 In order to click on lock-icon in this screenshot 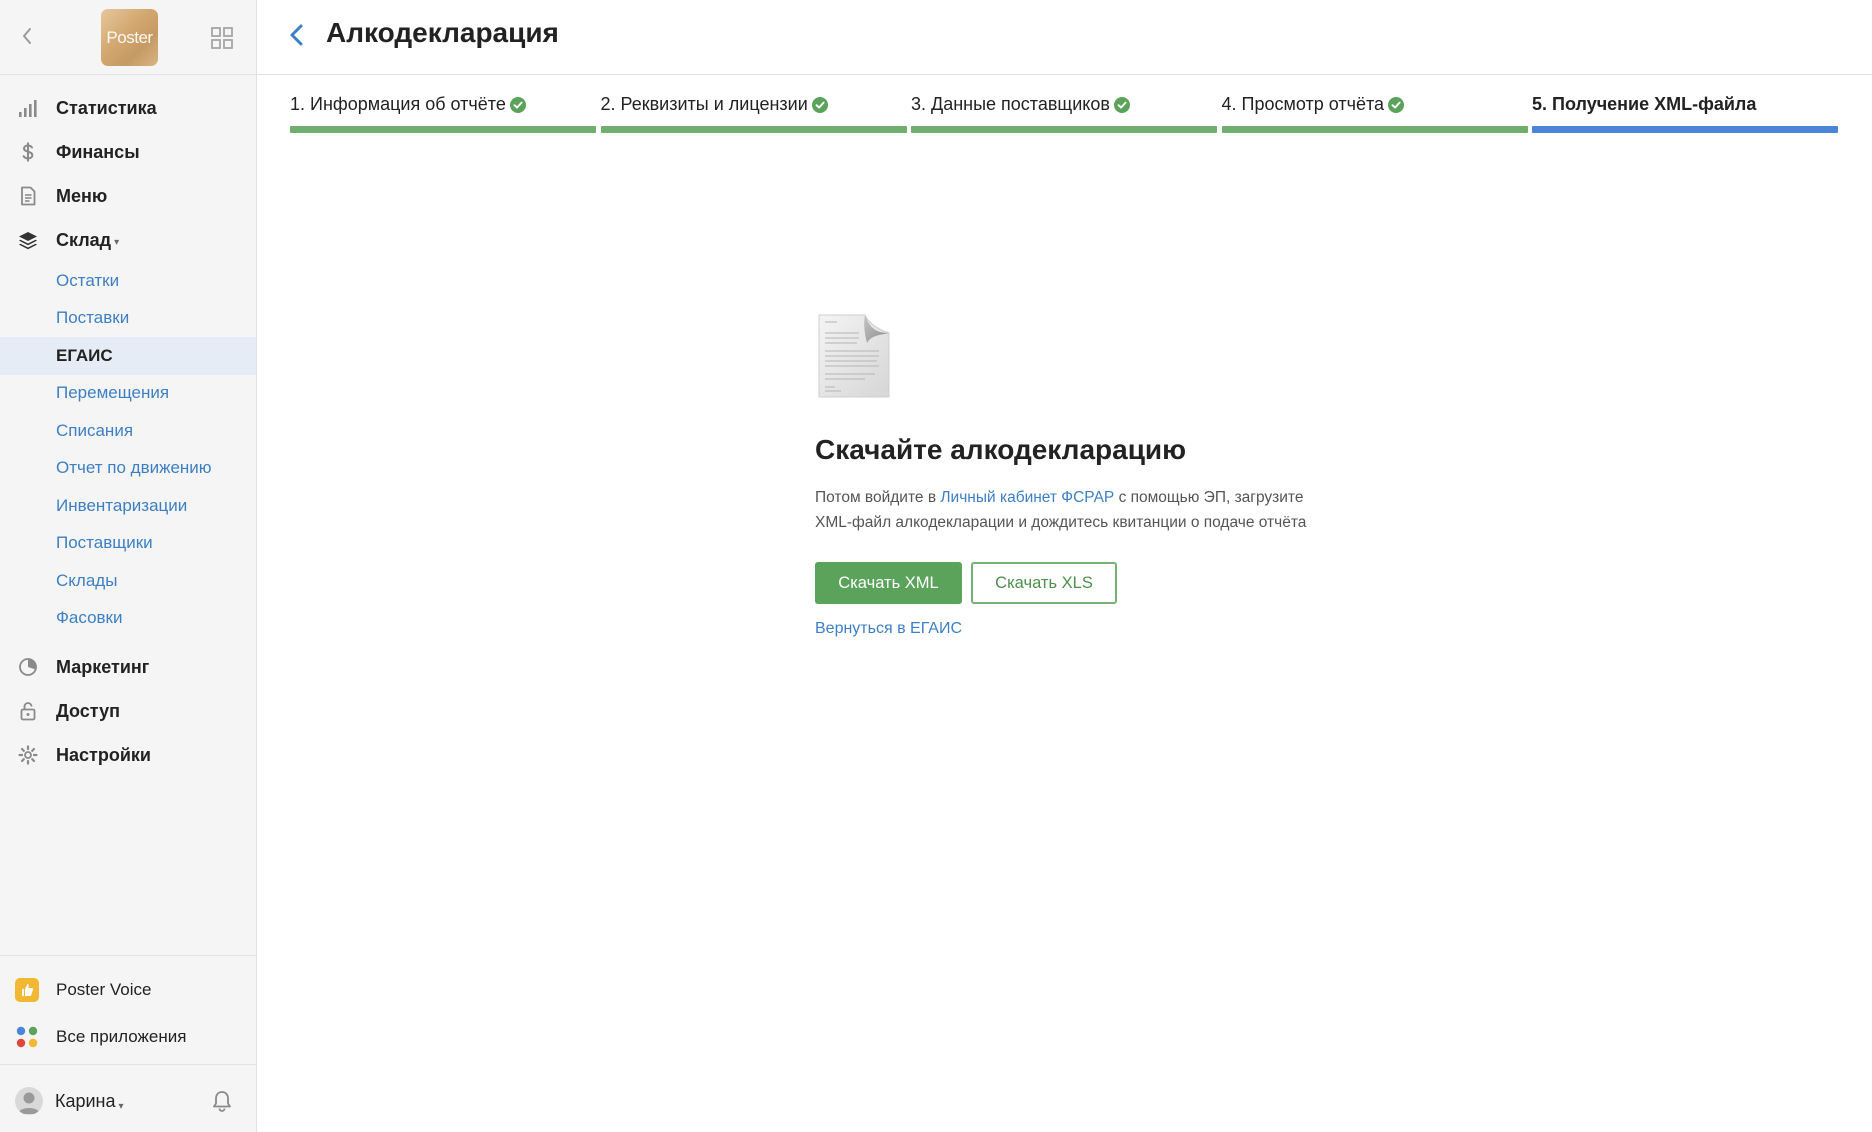, I will do `click(28, 711)`.